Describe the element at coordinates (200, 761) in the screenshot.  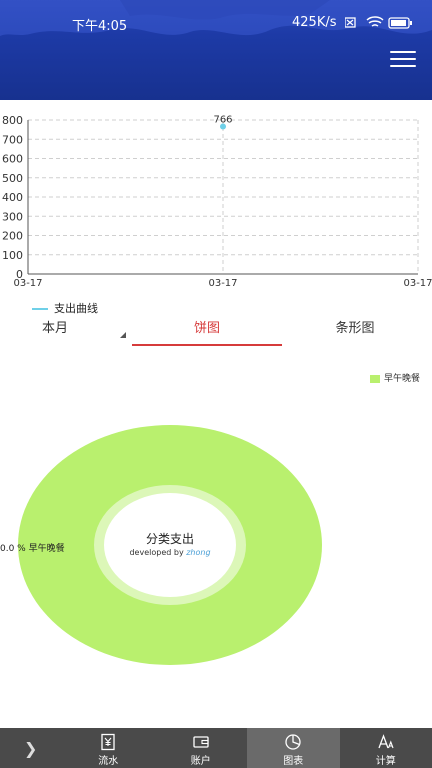
I see `nav-account-label: 账户` at that location.